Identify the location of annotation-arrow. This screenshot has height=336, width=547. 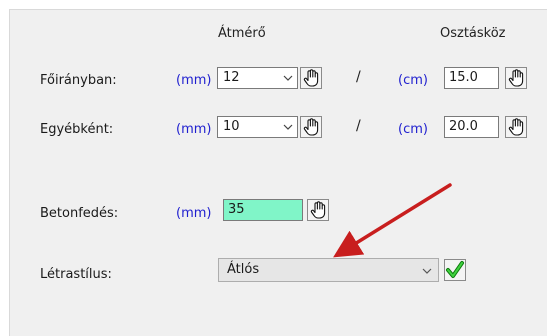
(392, 220).